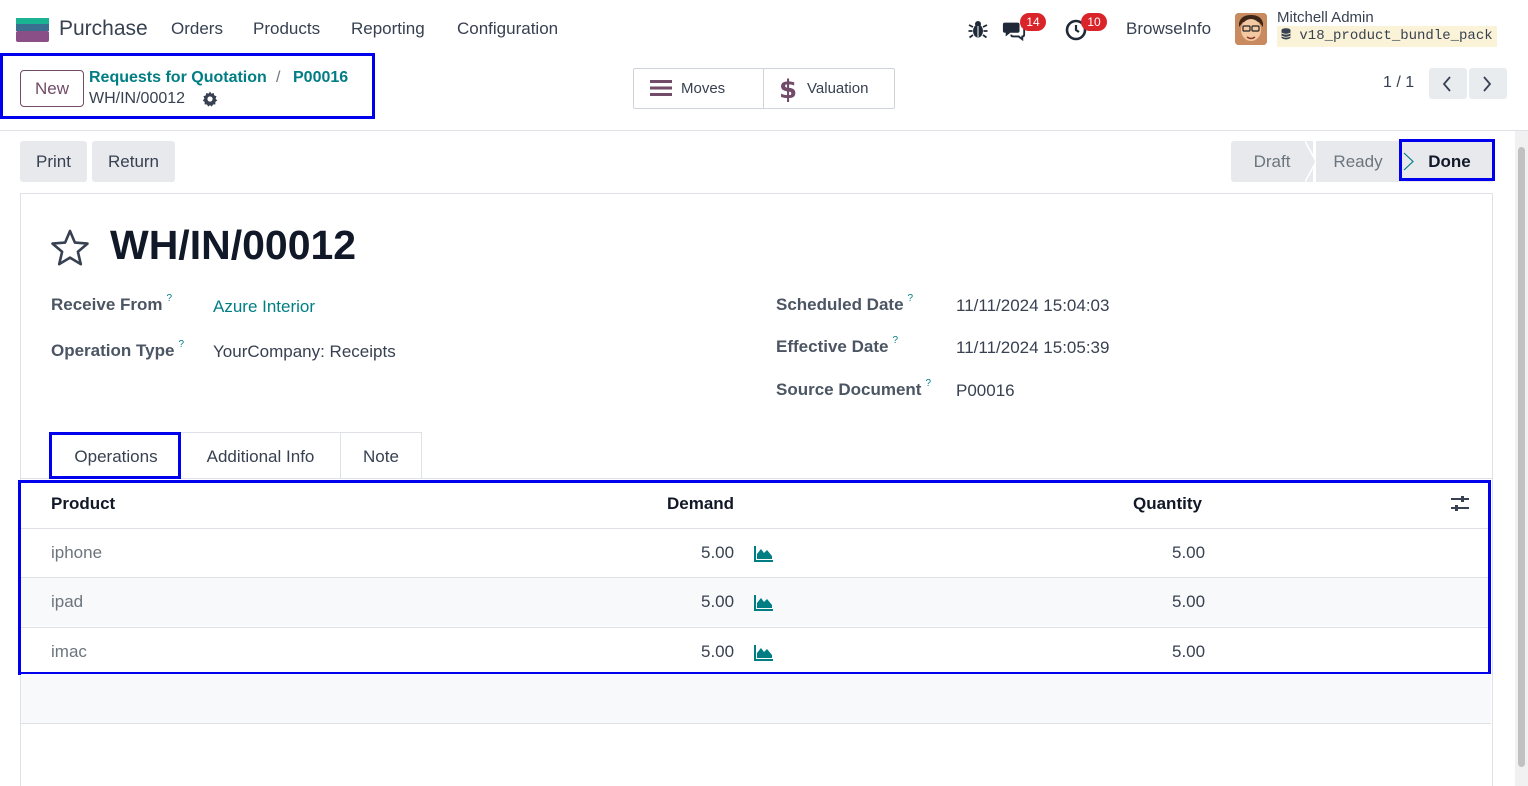  I want to click on purchase-app-icon, so click(32, 30).